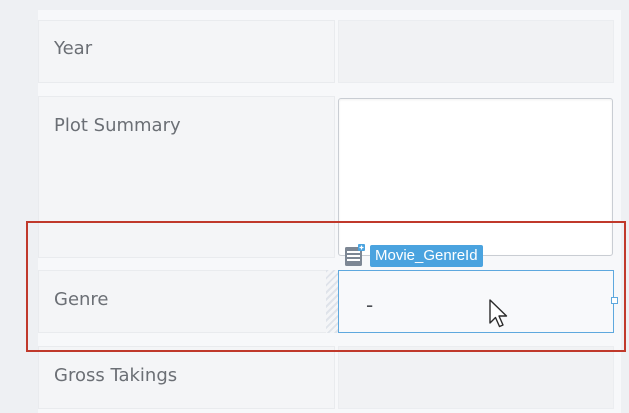  What do you see at coordinates (476, 377) in the screenshot?
I see `gross-takings-field` at bounding box center [476, 377].